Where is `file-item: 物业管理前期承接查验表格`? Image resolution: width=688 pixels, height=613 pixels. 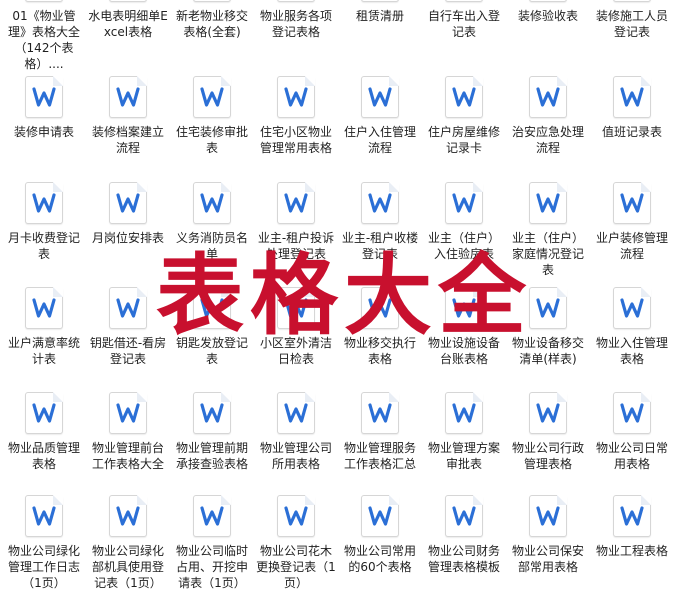 file-item: 物业管理前期承接查验表格 is located at coordinates (212, 432).